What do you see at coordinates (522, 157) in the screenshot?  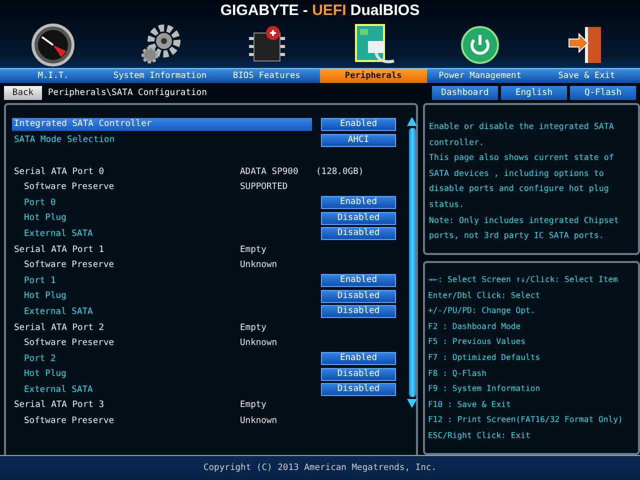 I see `help-text: This page also shows current state of` at bounding box center [522, 157].